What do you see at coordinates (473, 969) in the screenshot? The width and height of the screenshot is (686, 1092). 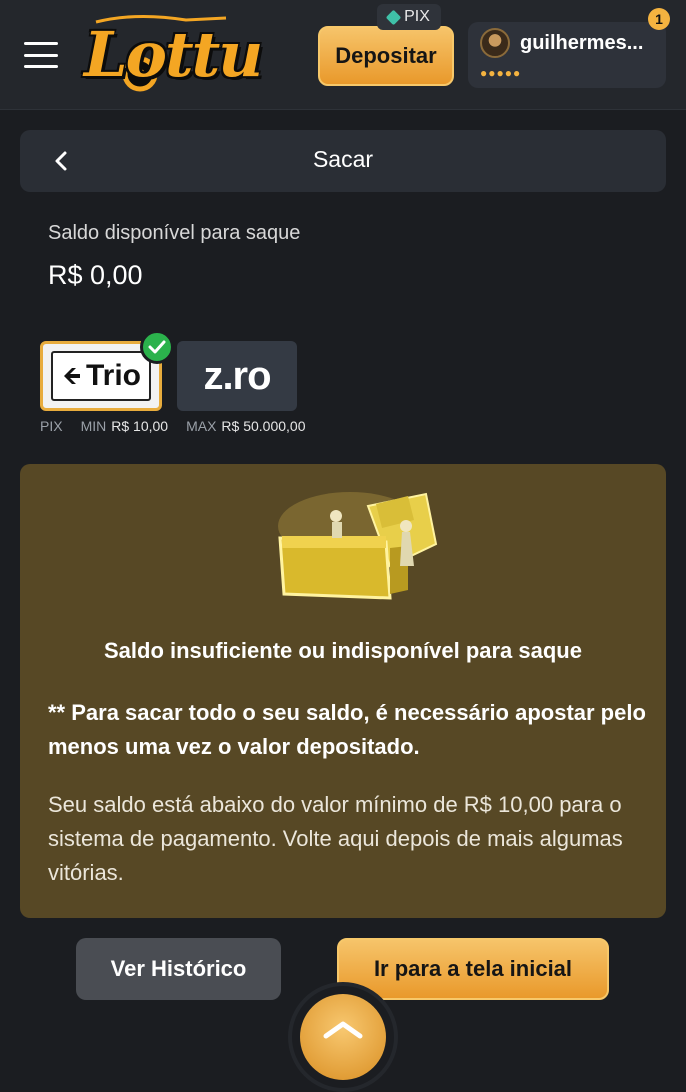 I see `go-home-button: Ir para a tela inicial` at bounding box center [473, 969].